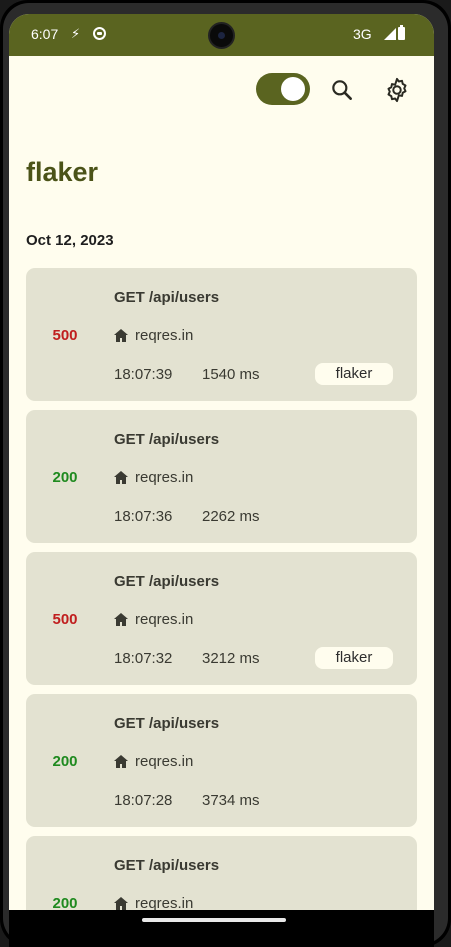 This screenshot has width=451, height=947. What do you see at coordinates (70, 240) in the screenshot?
I see `date-header: Oct 12, 2023` at bounding box center [70, 240].